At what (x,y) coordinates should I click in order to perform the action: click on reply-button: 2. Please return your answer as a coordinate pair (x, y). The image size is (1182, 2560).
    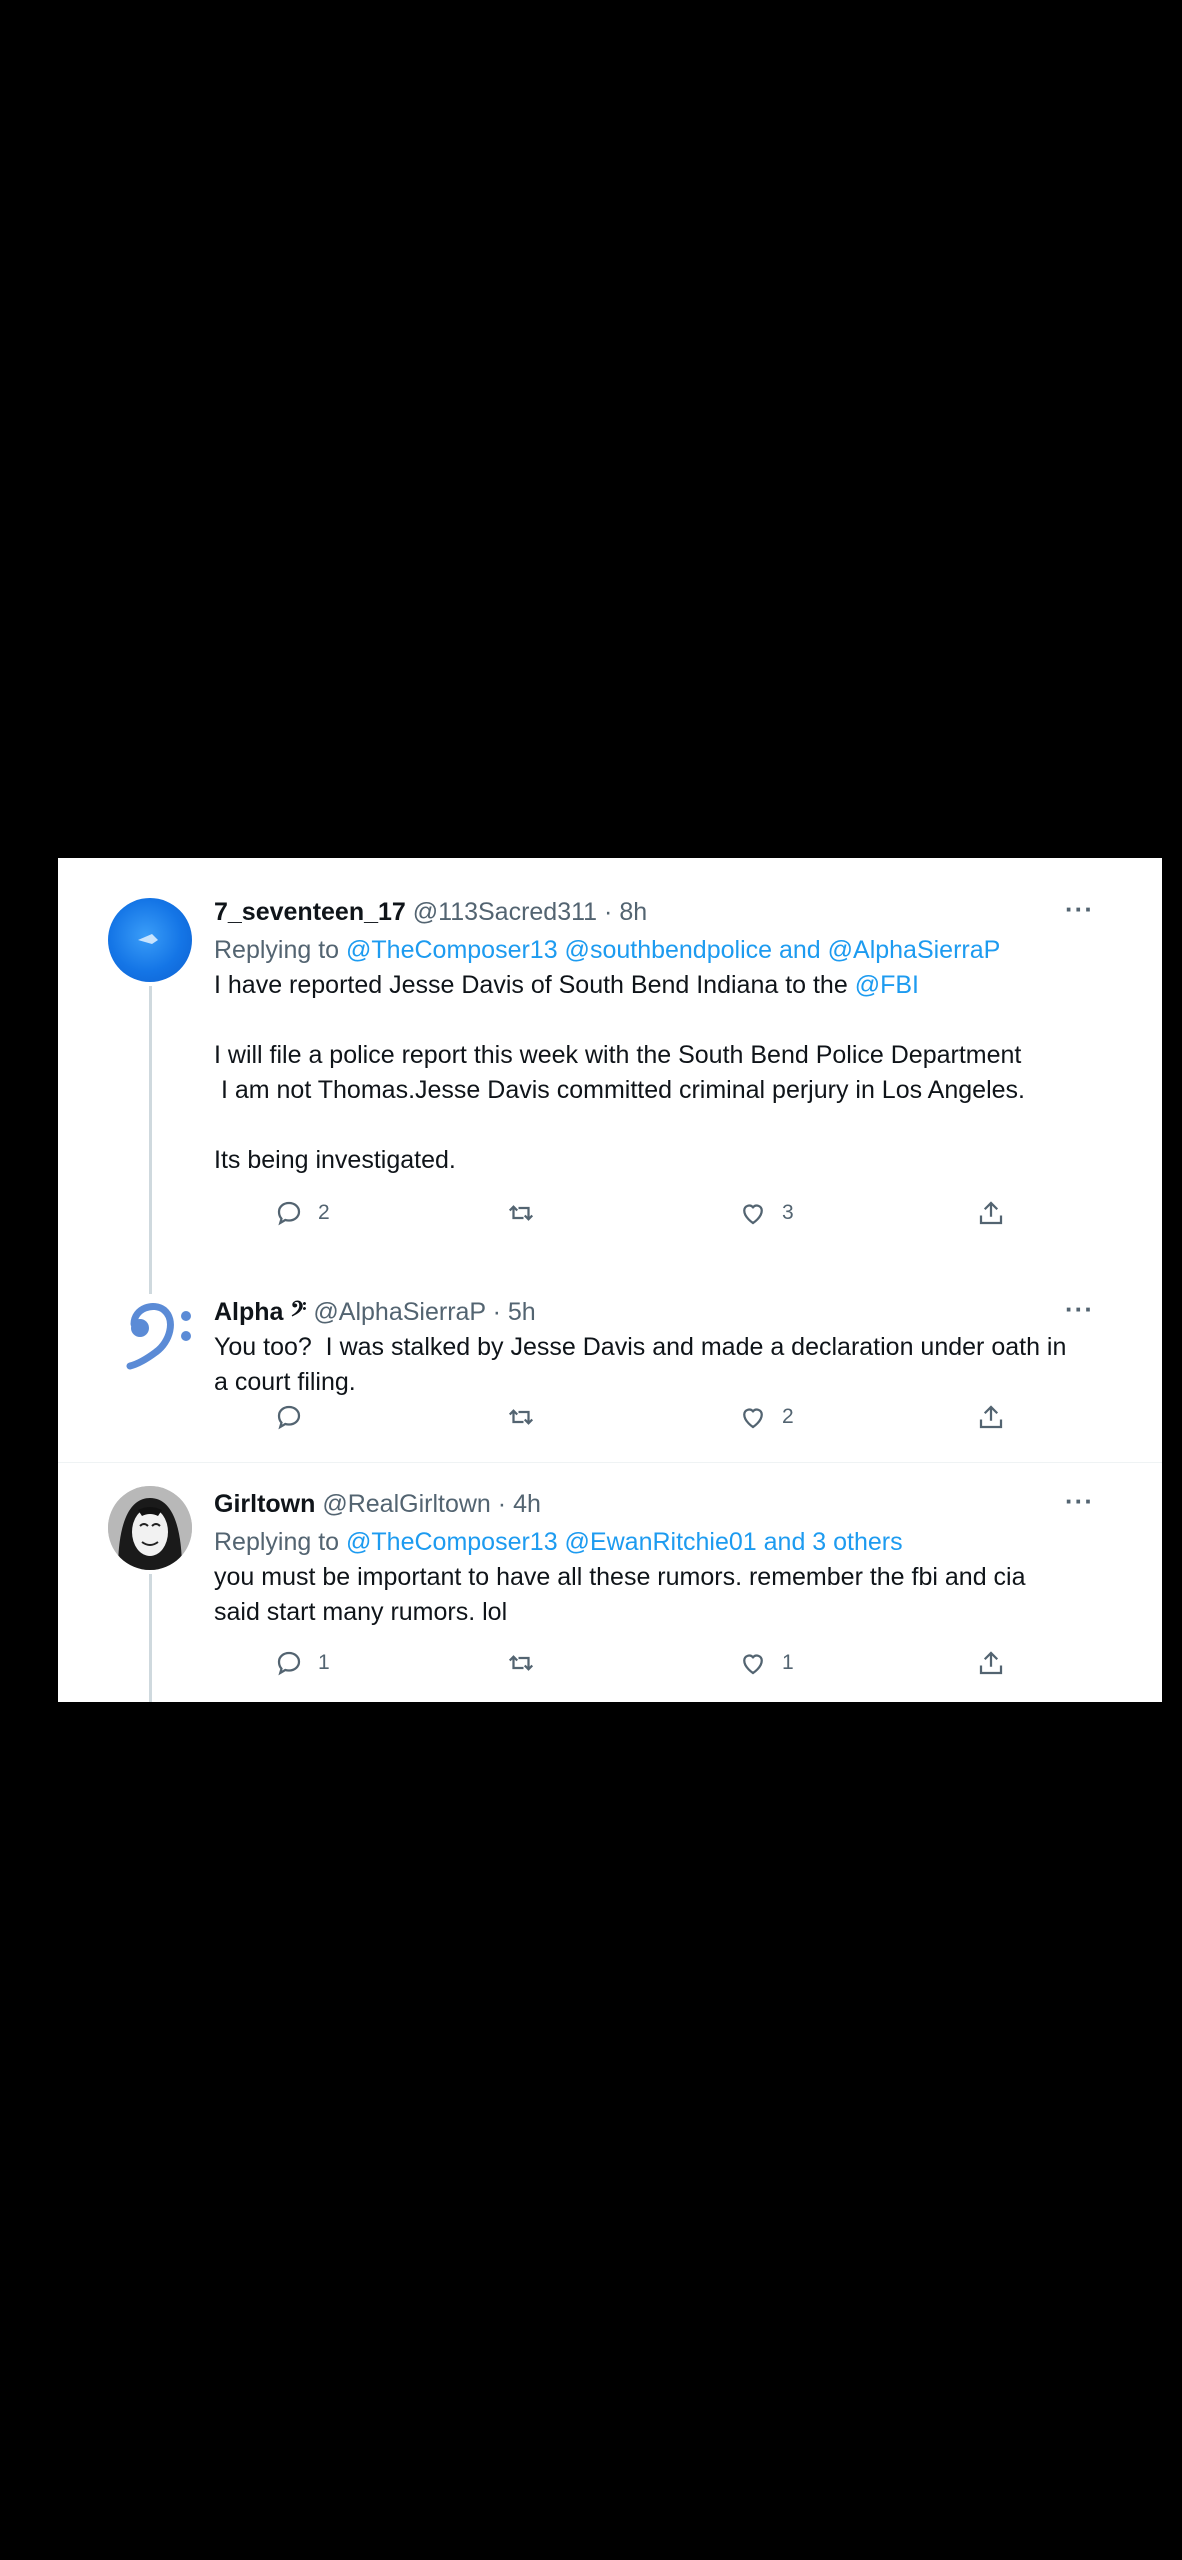
    Looking at the image, I should click on (302, 1213).